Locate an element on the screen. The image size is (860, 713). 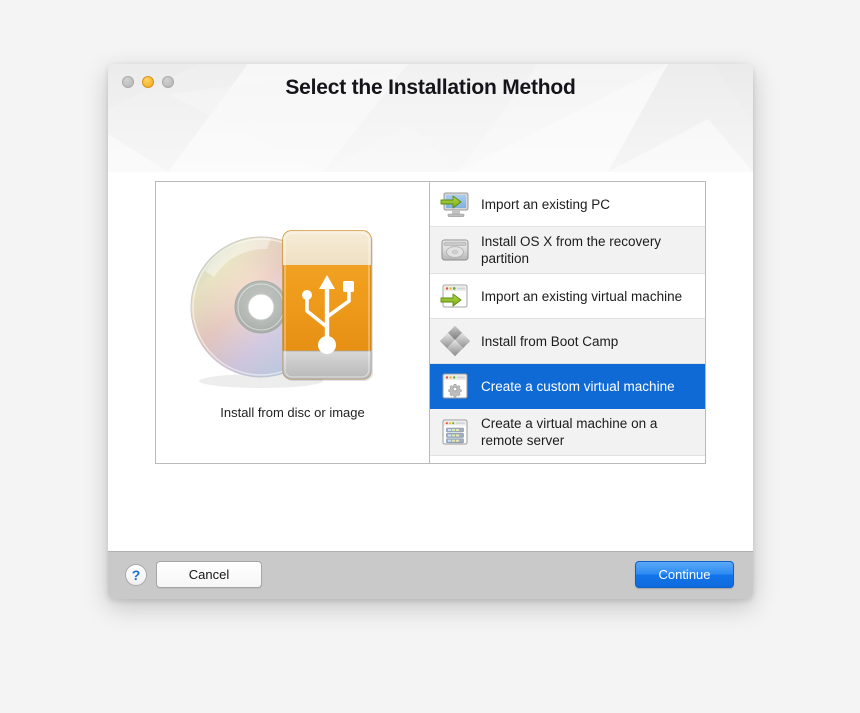
help-button: ? is located at coordinates (136, 575).